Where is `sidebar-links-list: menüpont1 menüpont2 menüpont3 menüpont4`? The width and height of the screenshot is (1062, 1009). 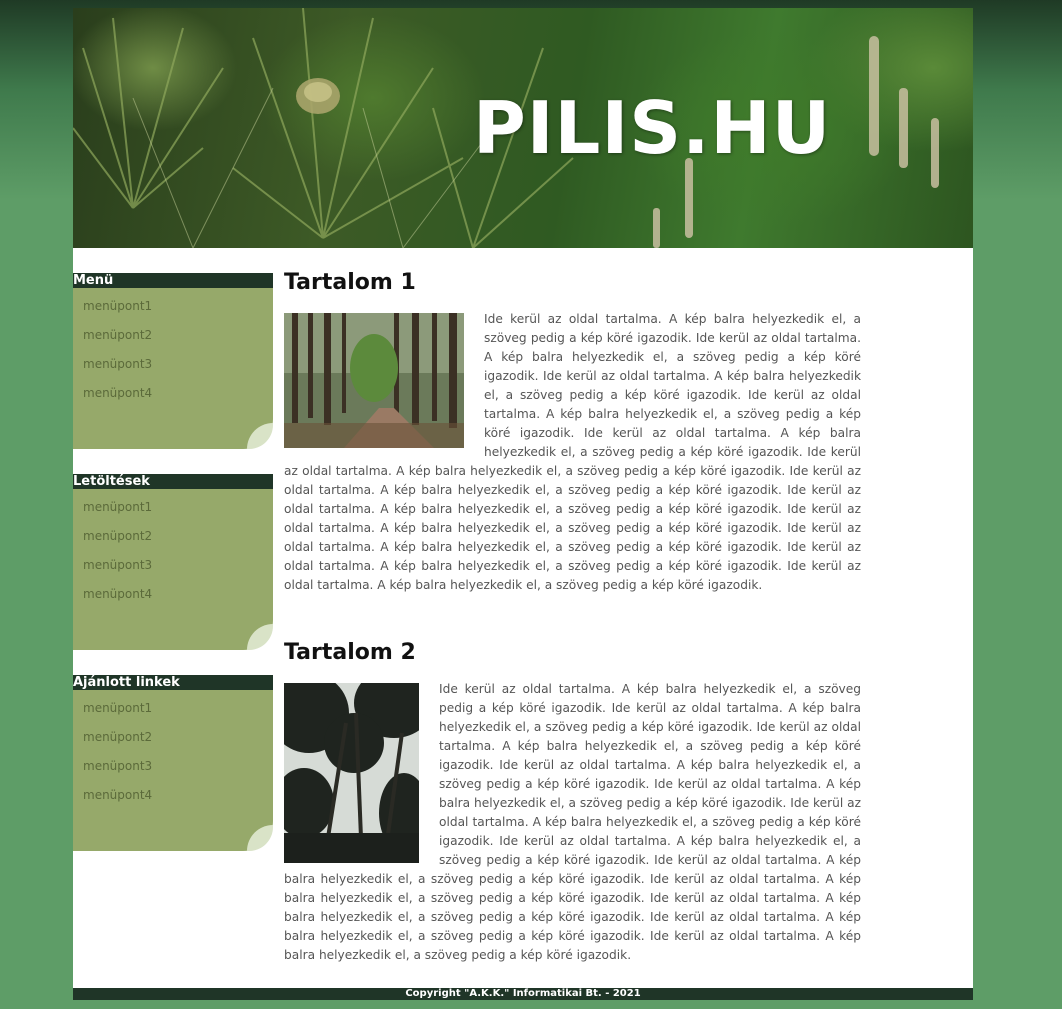
sidebar-links-list: menüpont1 menüpont2 menüpont3 menüpont4 is located at coordinates (173, 751).